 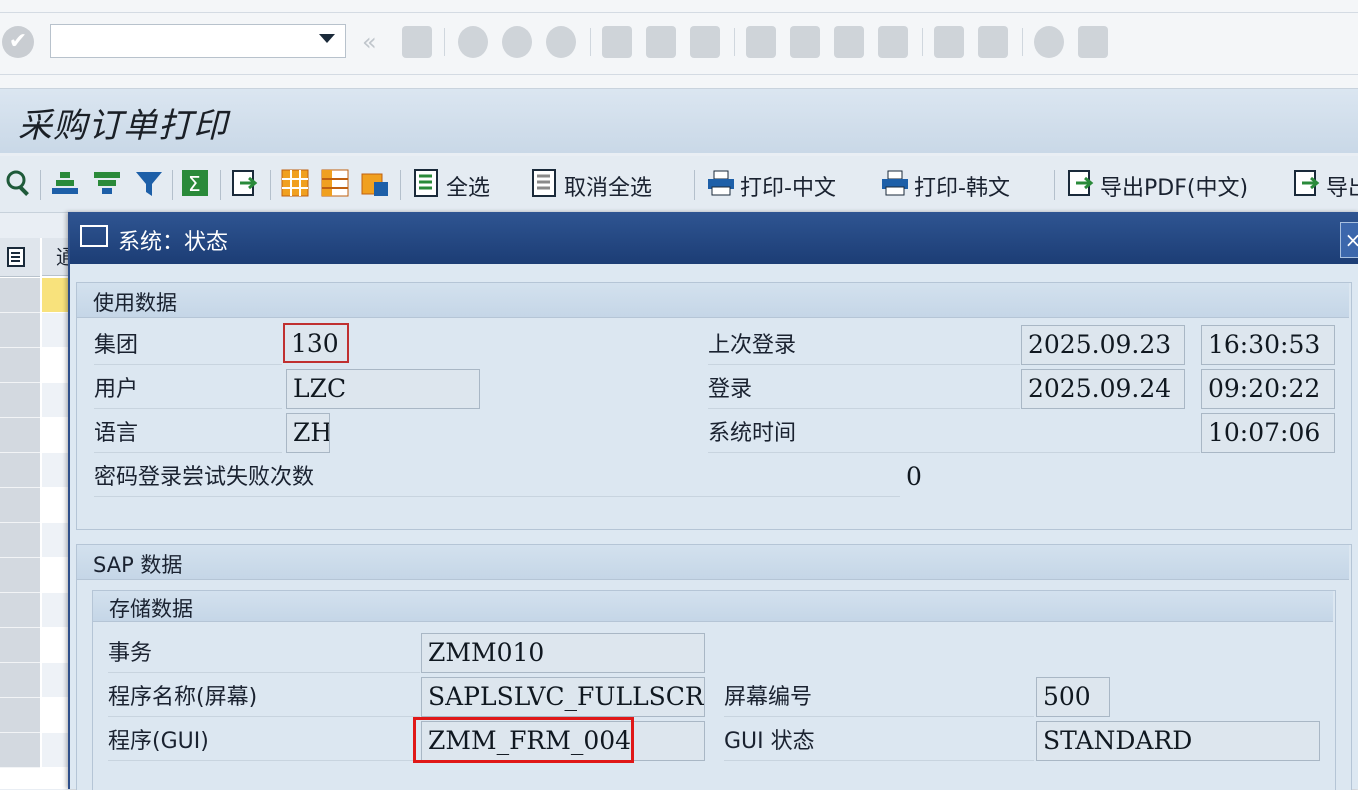 I want to click on exit-icon, so click(x=517, y=42).